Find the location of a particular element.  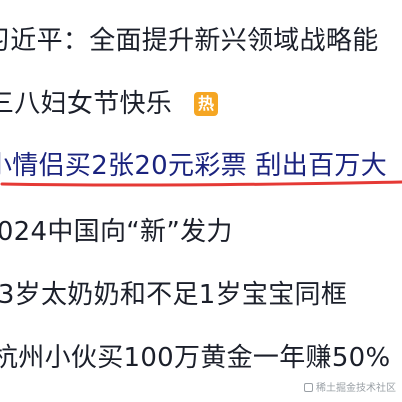

trending-item-1: 习近平：全面提升新兴领域战略能 is located at coordinates (201, 41).